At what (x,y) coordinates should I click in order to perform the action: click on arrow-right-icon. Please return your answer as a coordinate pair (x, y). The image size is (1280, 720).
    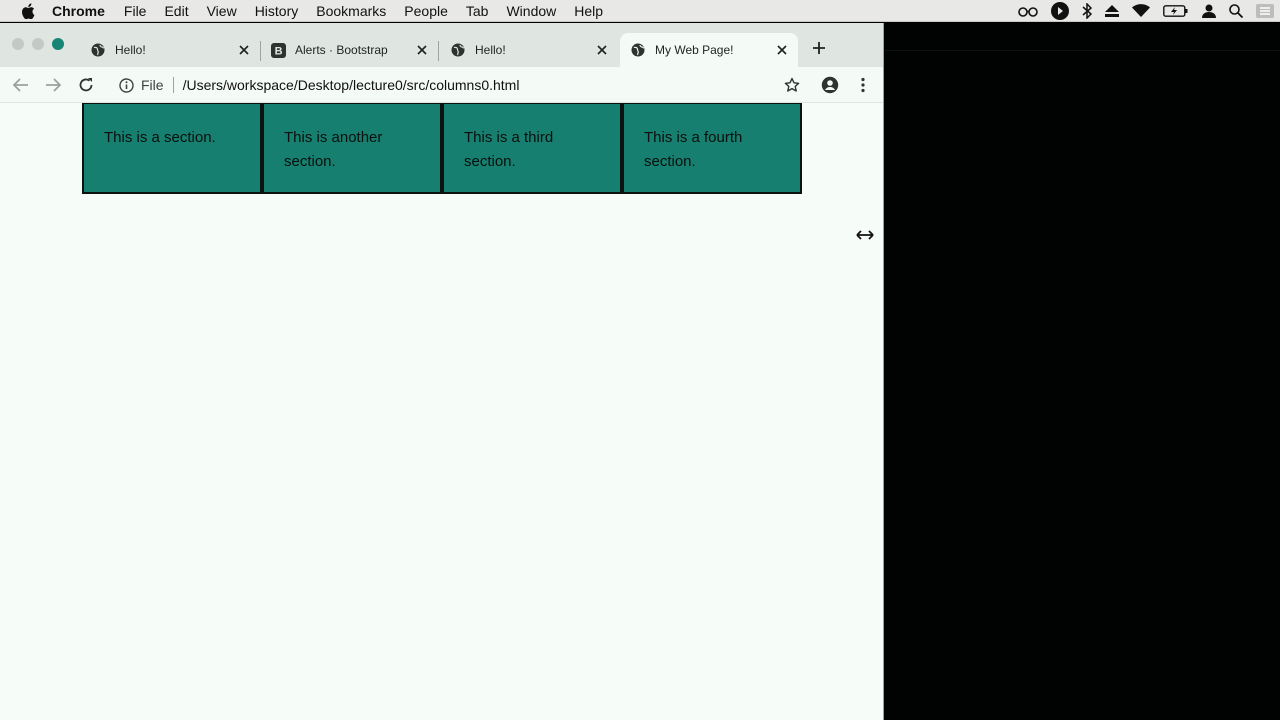
    Looking at the image, I should click on (53, 85).